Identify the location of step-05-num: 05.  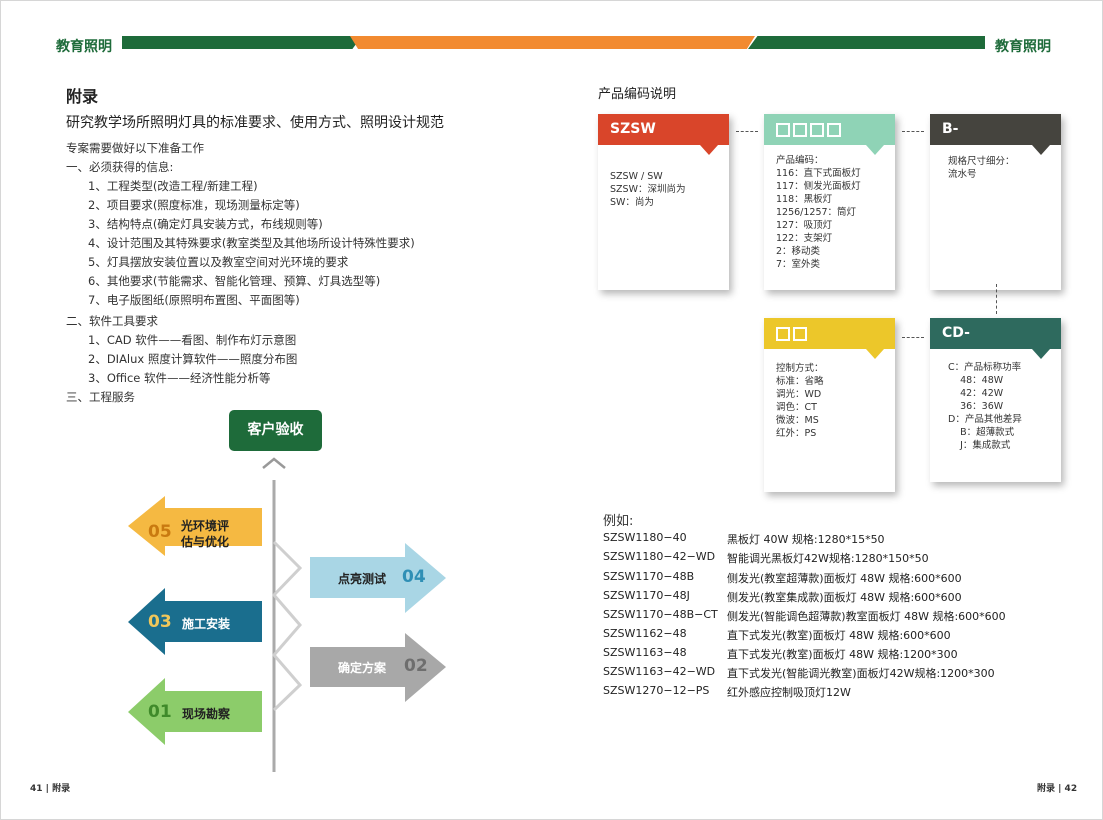
(160, 532).